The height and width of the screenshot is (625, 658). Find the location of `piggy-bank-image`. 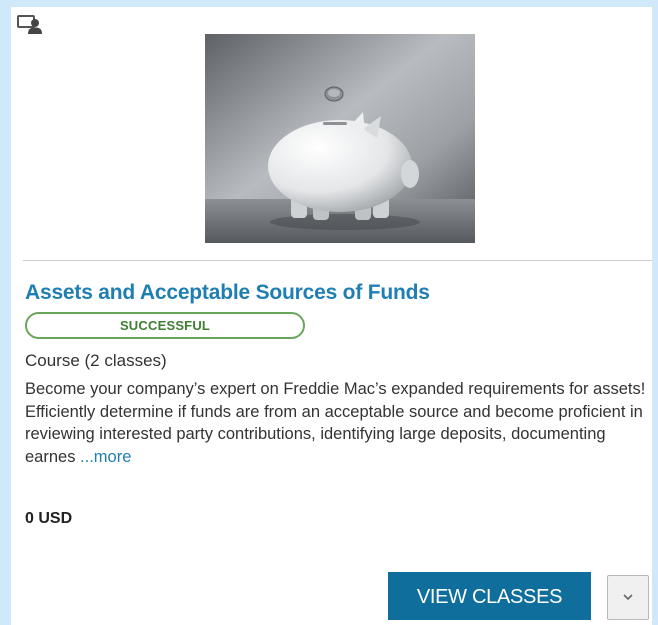

piggy-bank-image is located at coordinates (340, 138).